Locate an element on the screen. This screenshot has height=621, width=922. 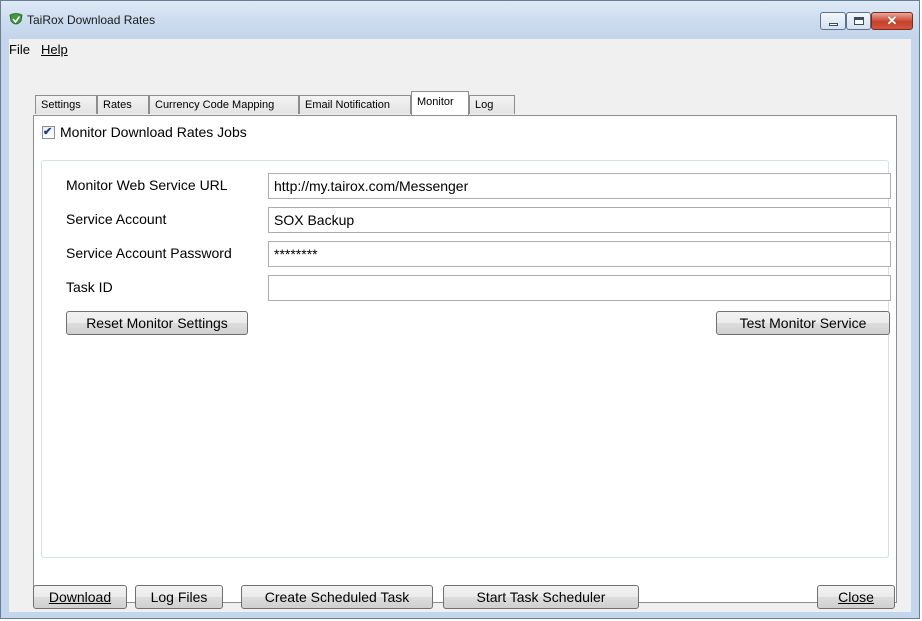
service-account-input is located at coordinates (579, 220).